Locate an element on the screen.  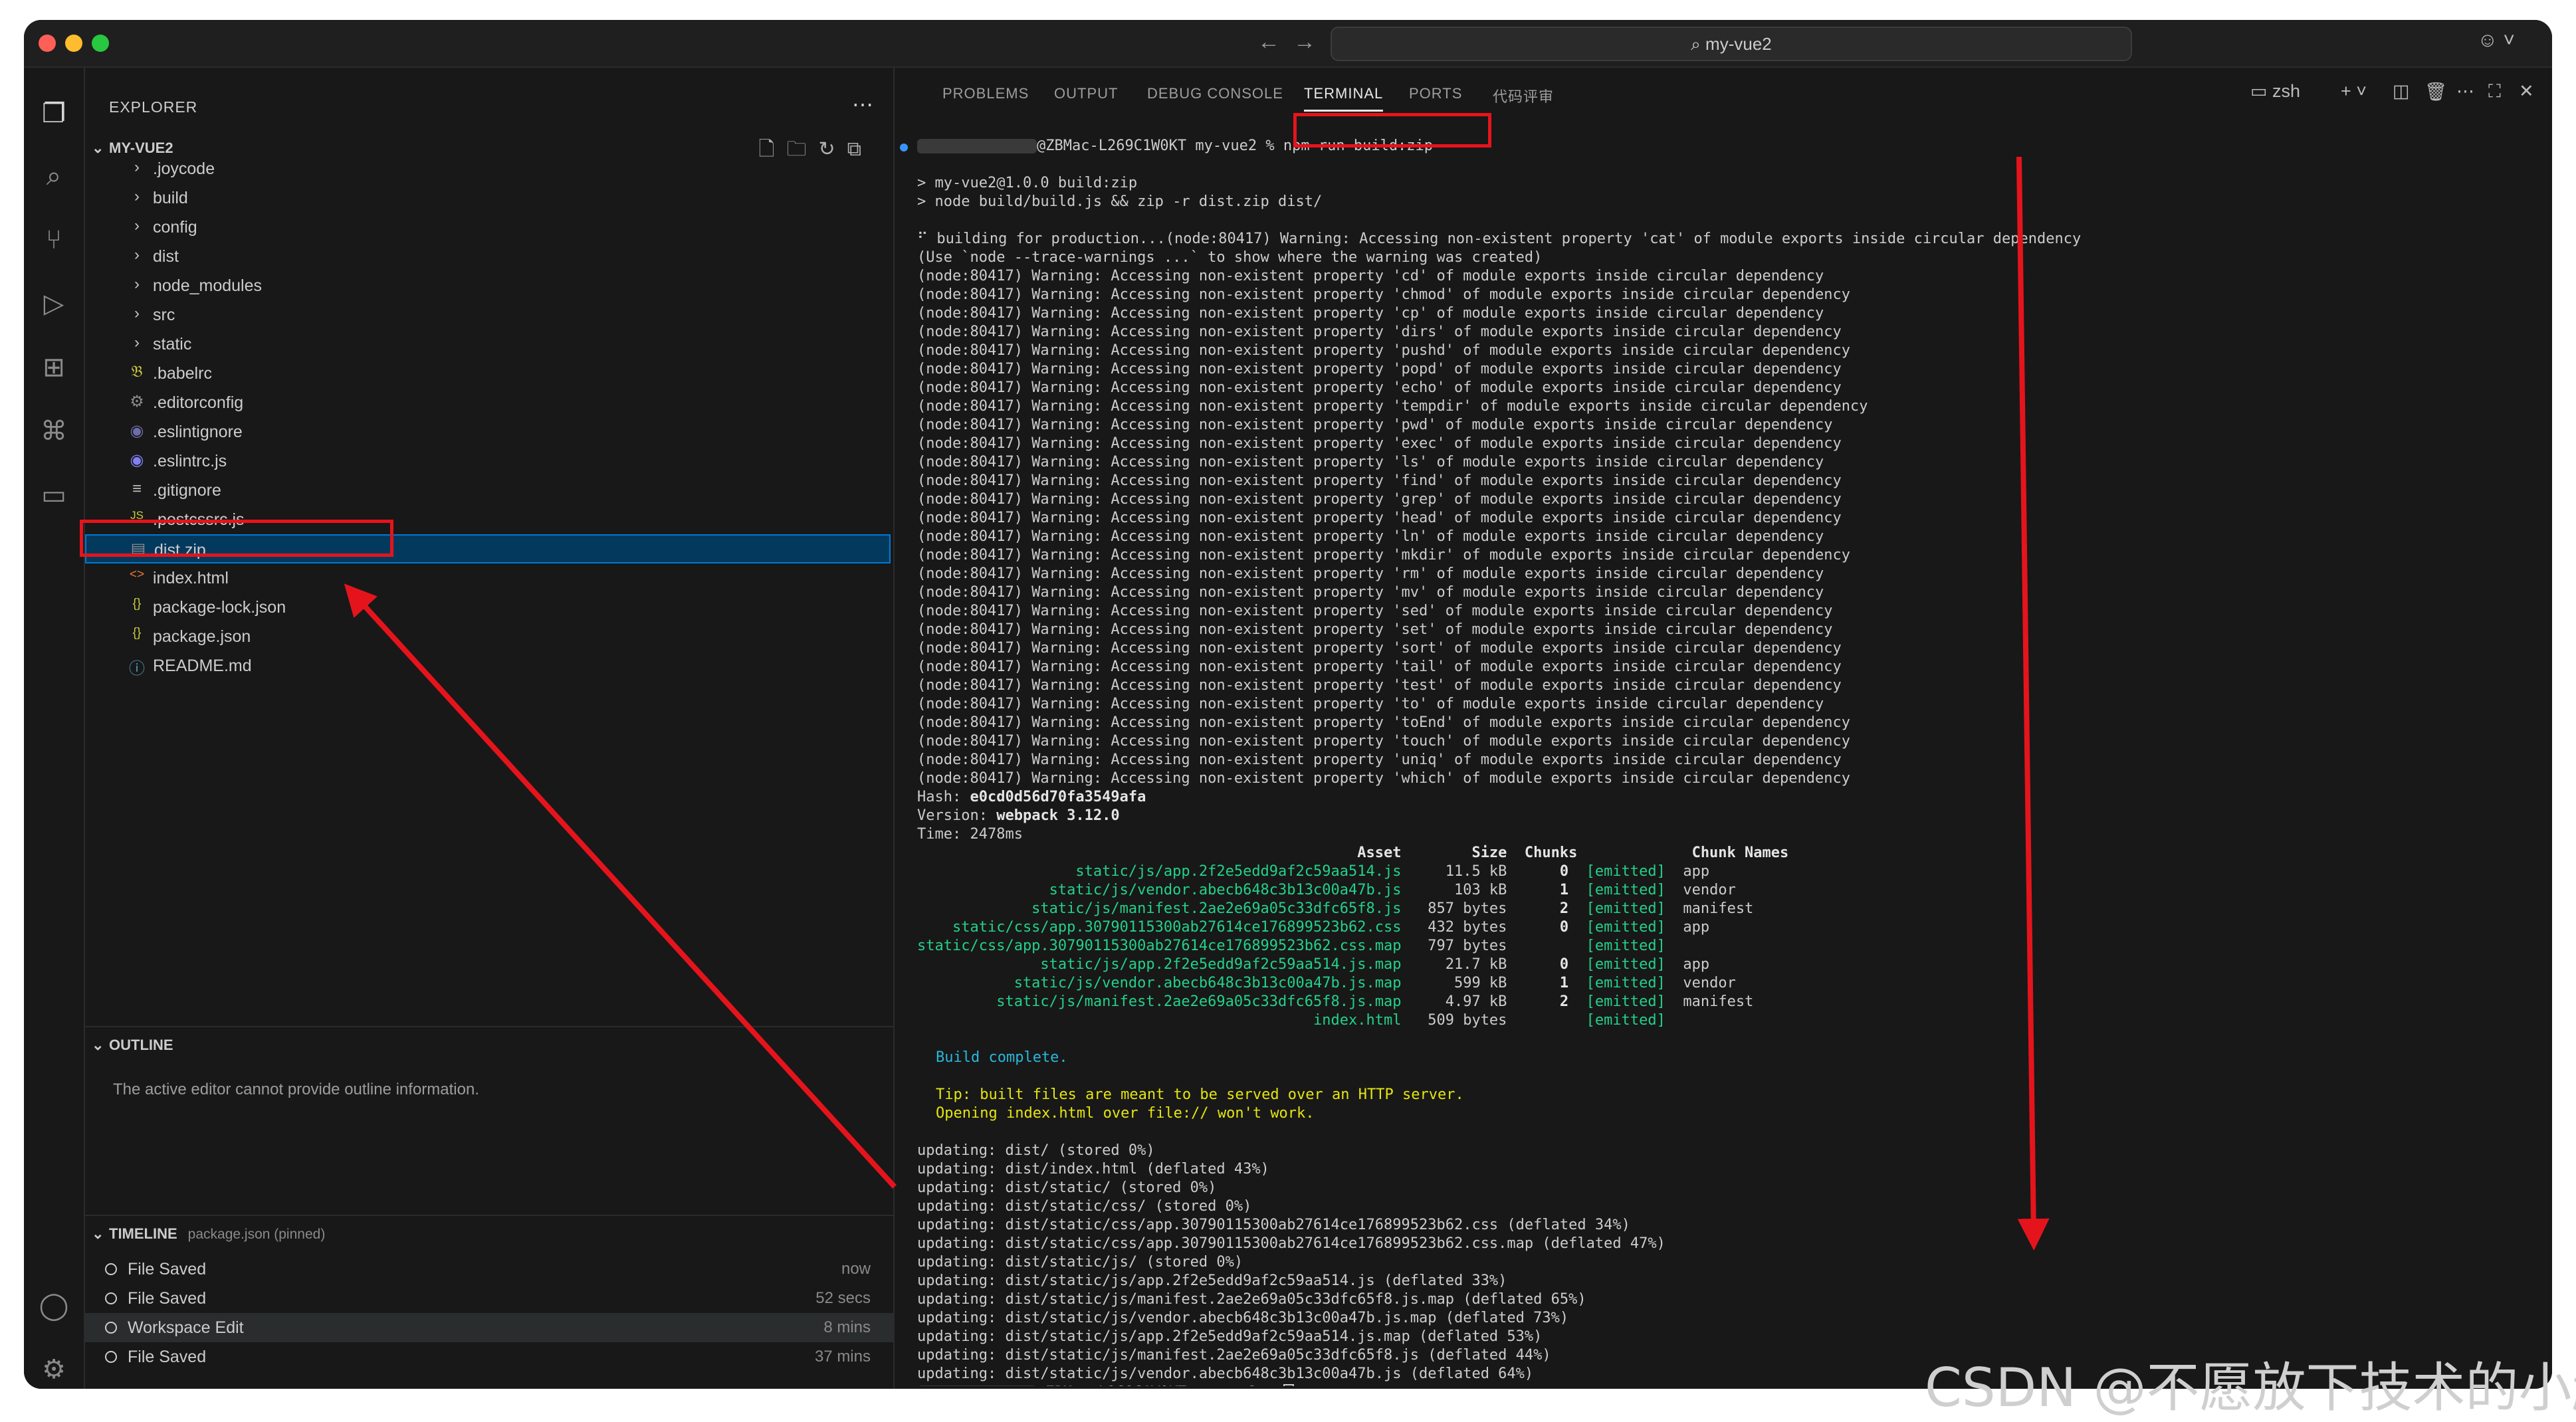
arrow-to-dist-zip is located at coordinates (620, 886).